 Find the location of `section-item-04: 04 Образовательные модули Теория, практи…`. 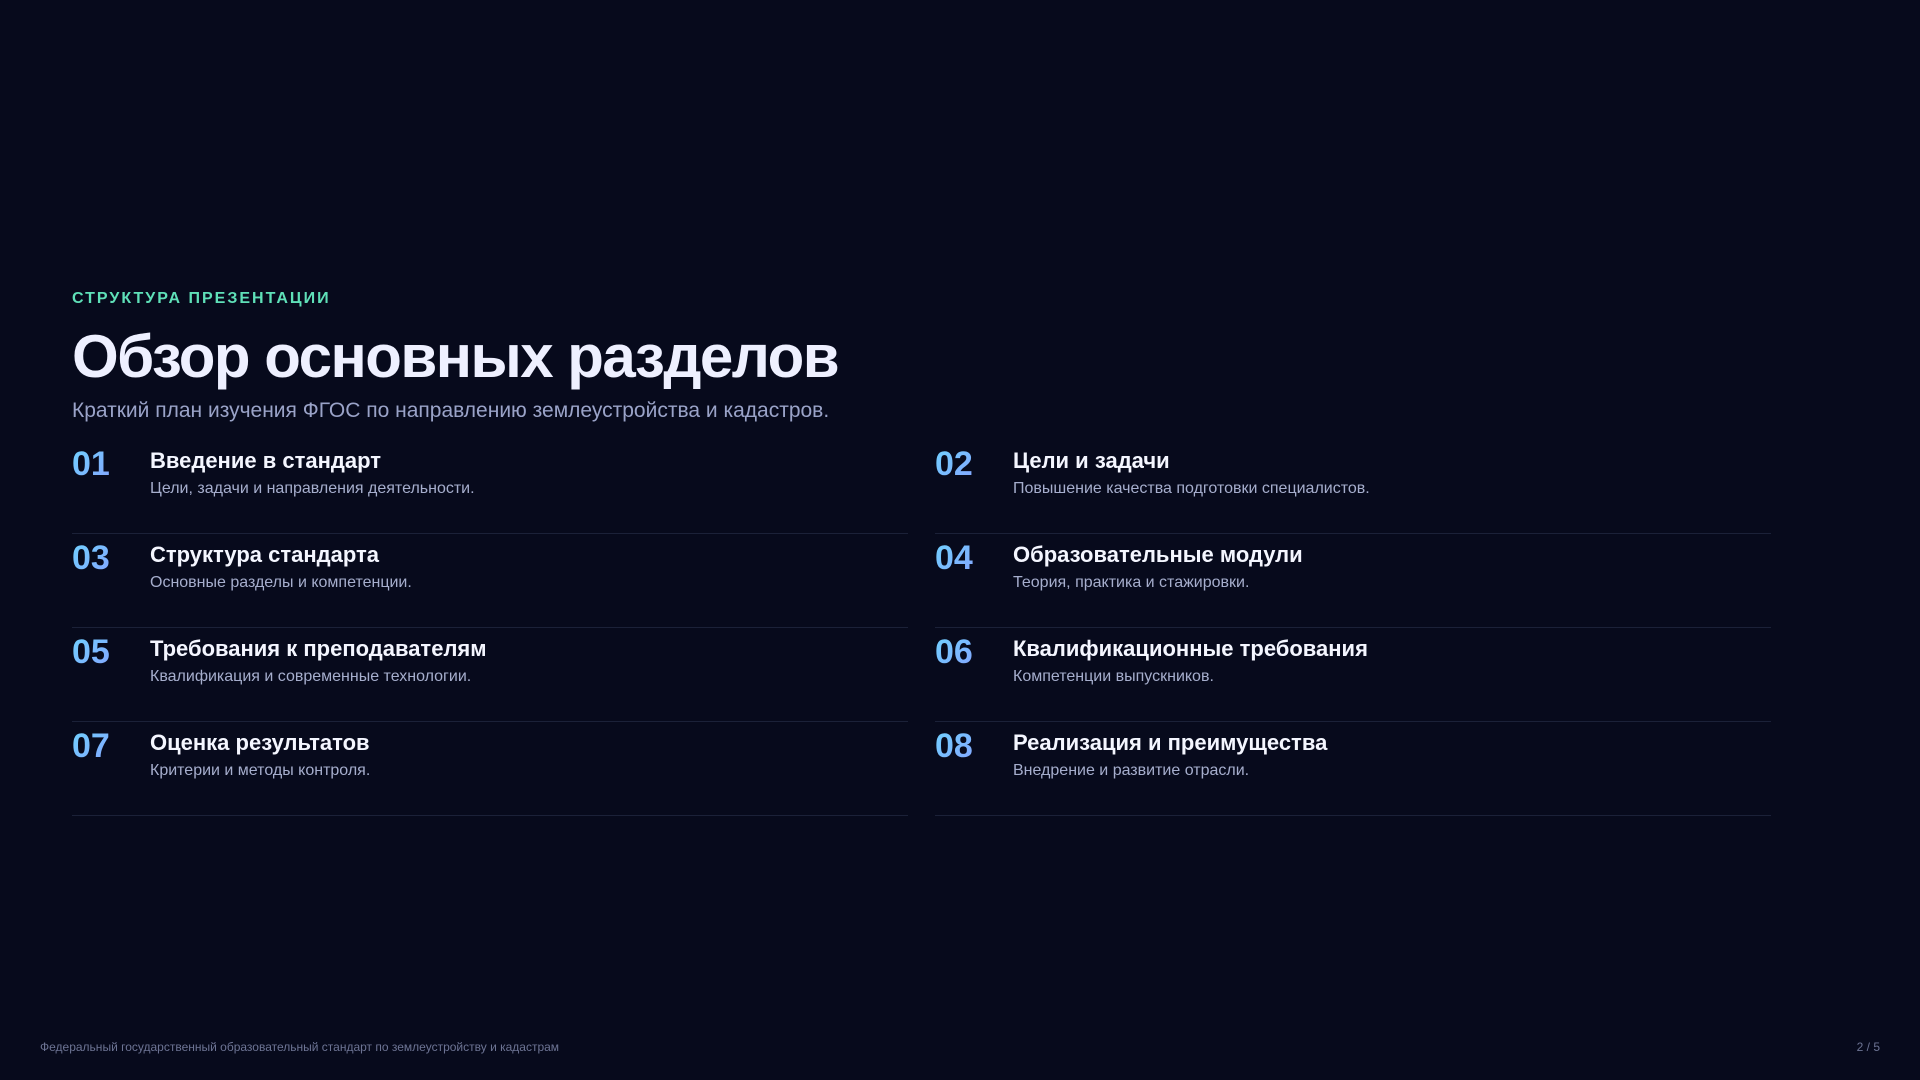

section-item-04: 04 Образовательные модули Теория, практи… is located at coordinates (1353, 581).